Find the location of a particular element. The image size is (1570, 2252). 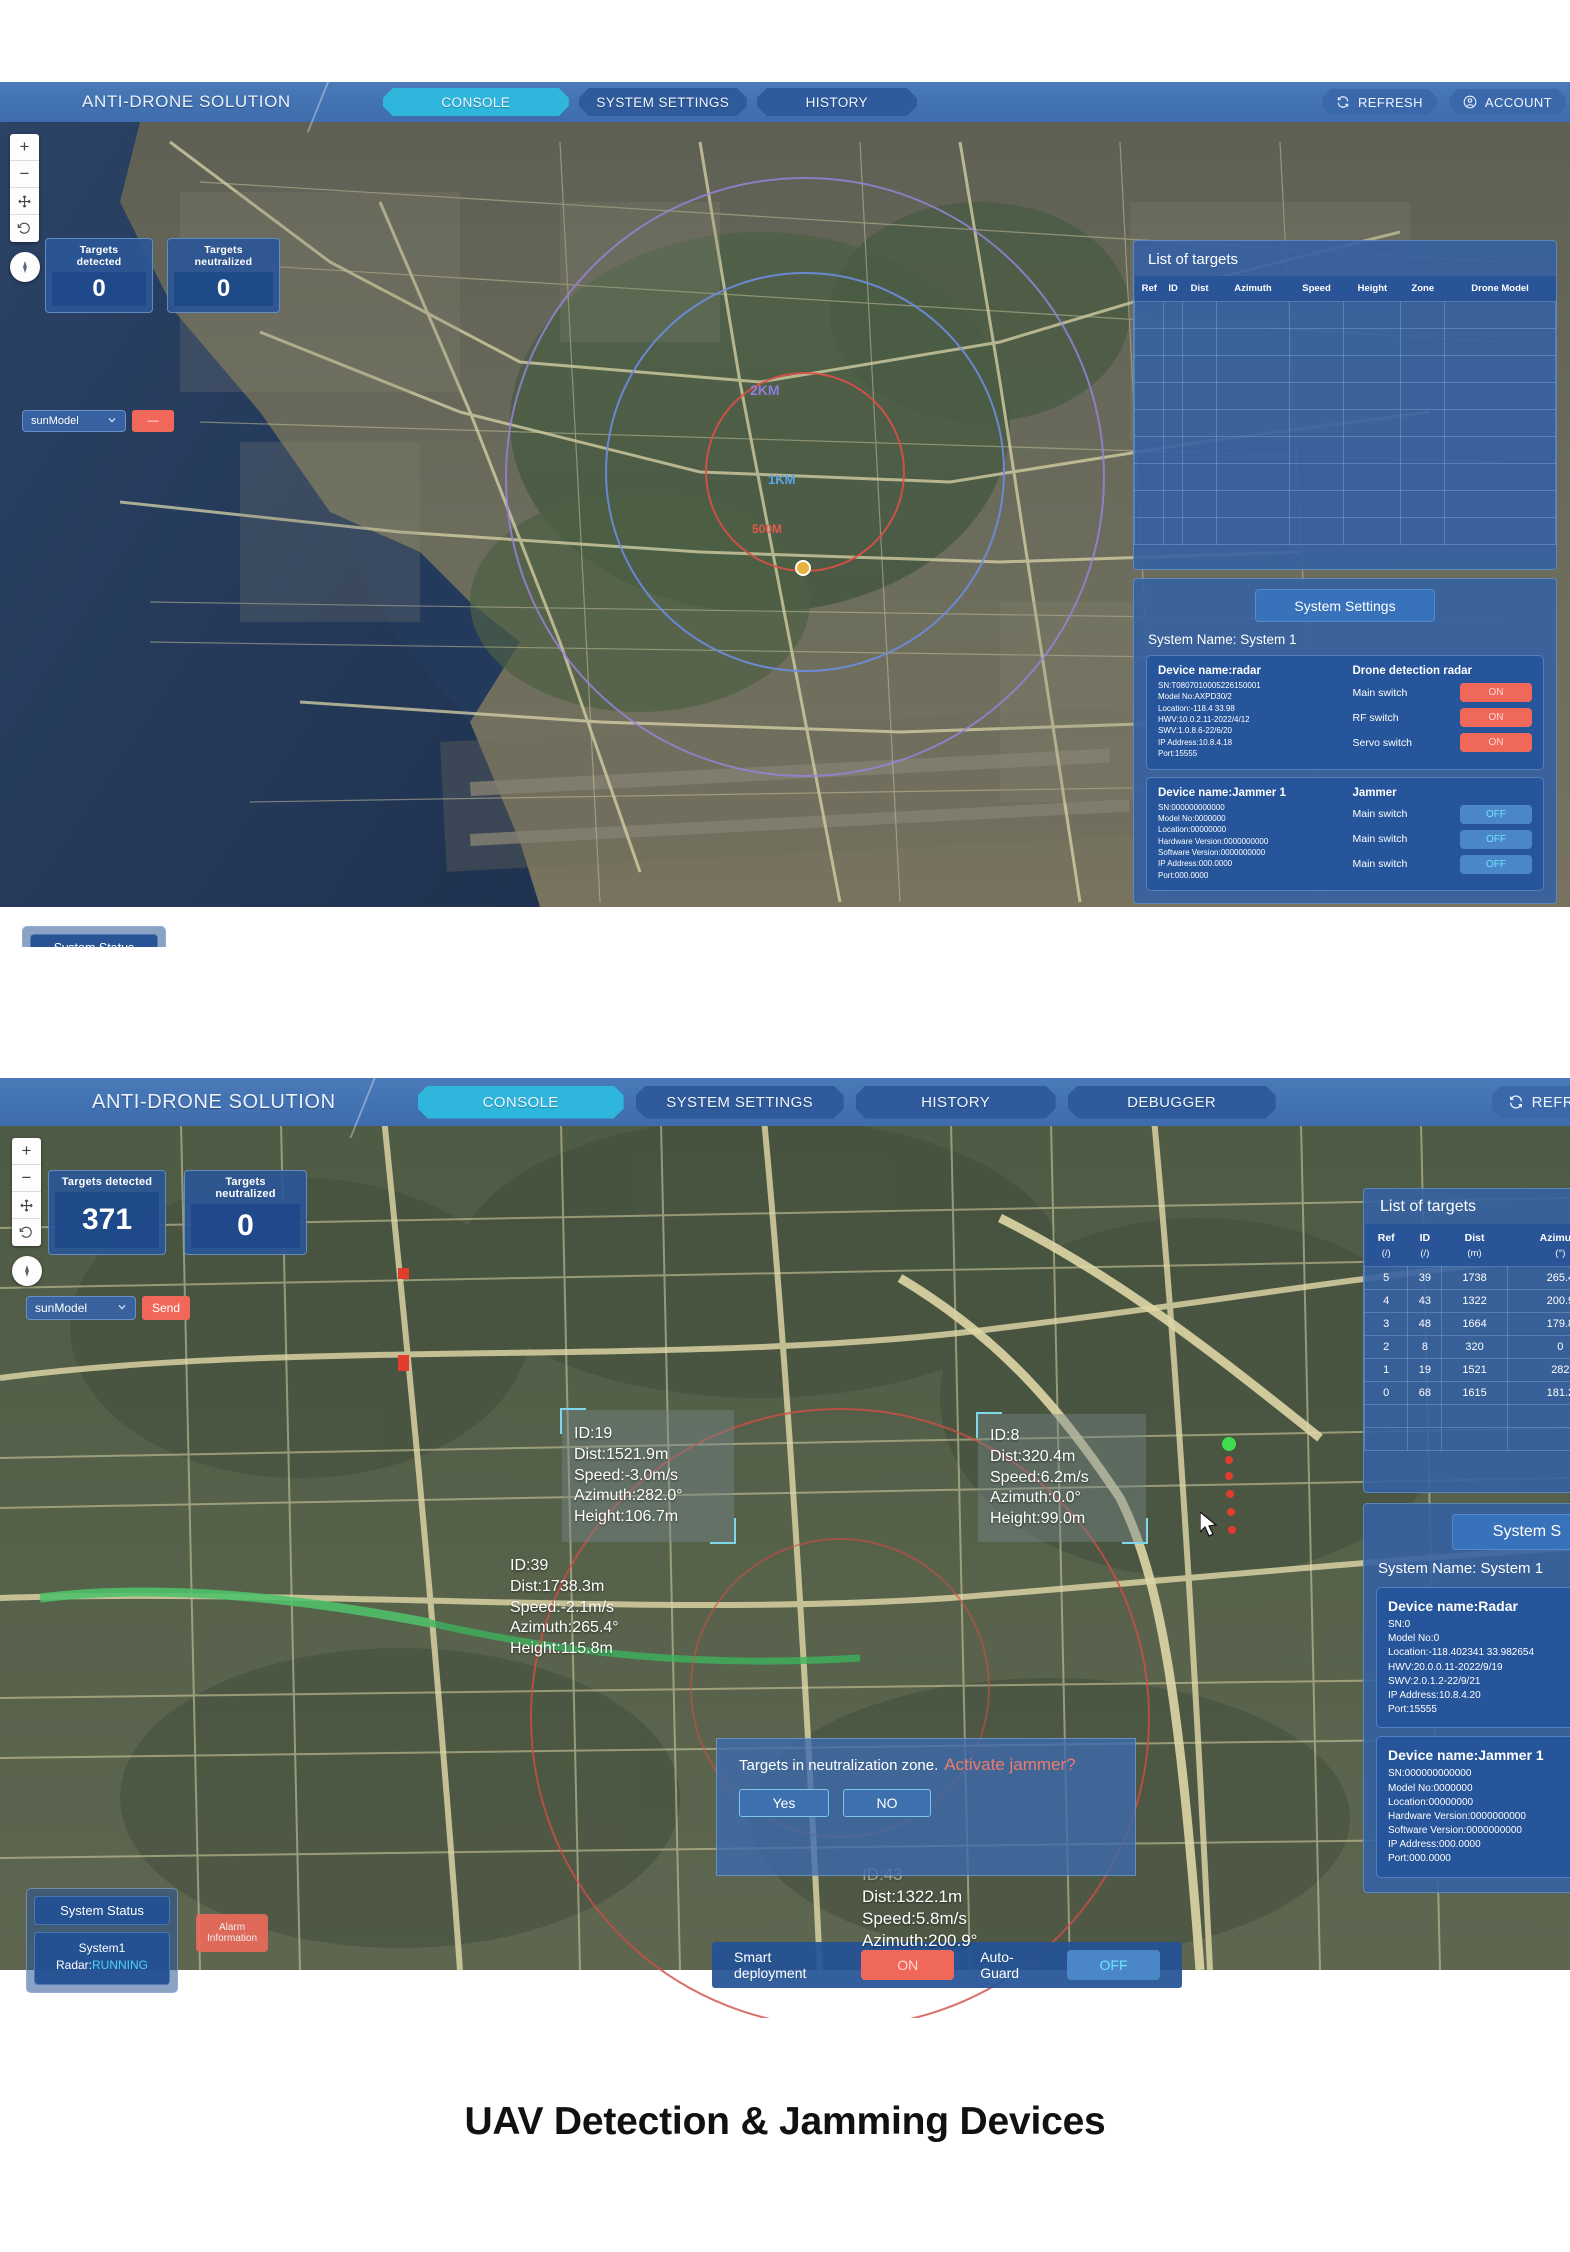

device-line: Location:00000000 is located at coordinates (1431, 1802).